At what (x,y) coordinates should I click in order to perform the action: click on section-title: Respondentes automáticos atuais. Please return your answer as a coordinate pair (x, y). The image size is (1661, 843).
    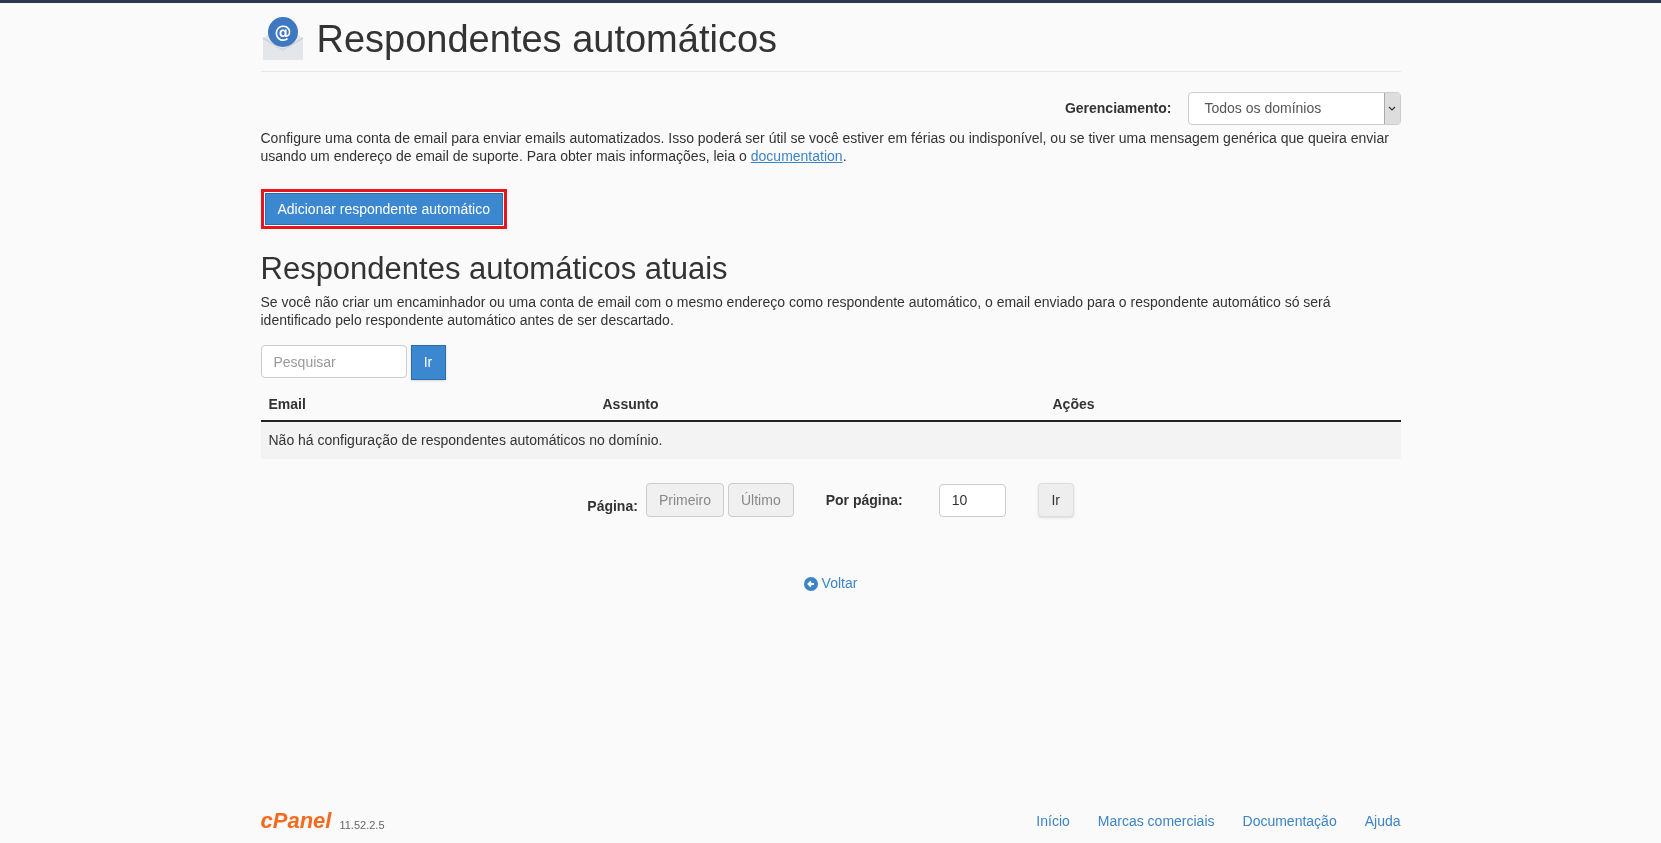
    Looking at the image, I should click on (494, 269).